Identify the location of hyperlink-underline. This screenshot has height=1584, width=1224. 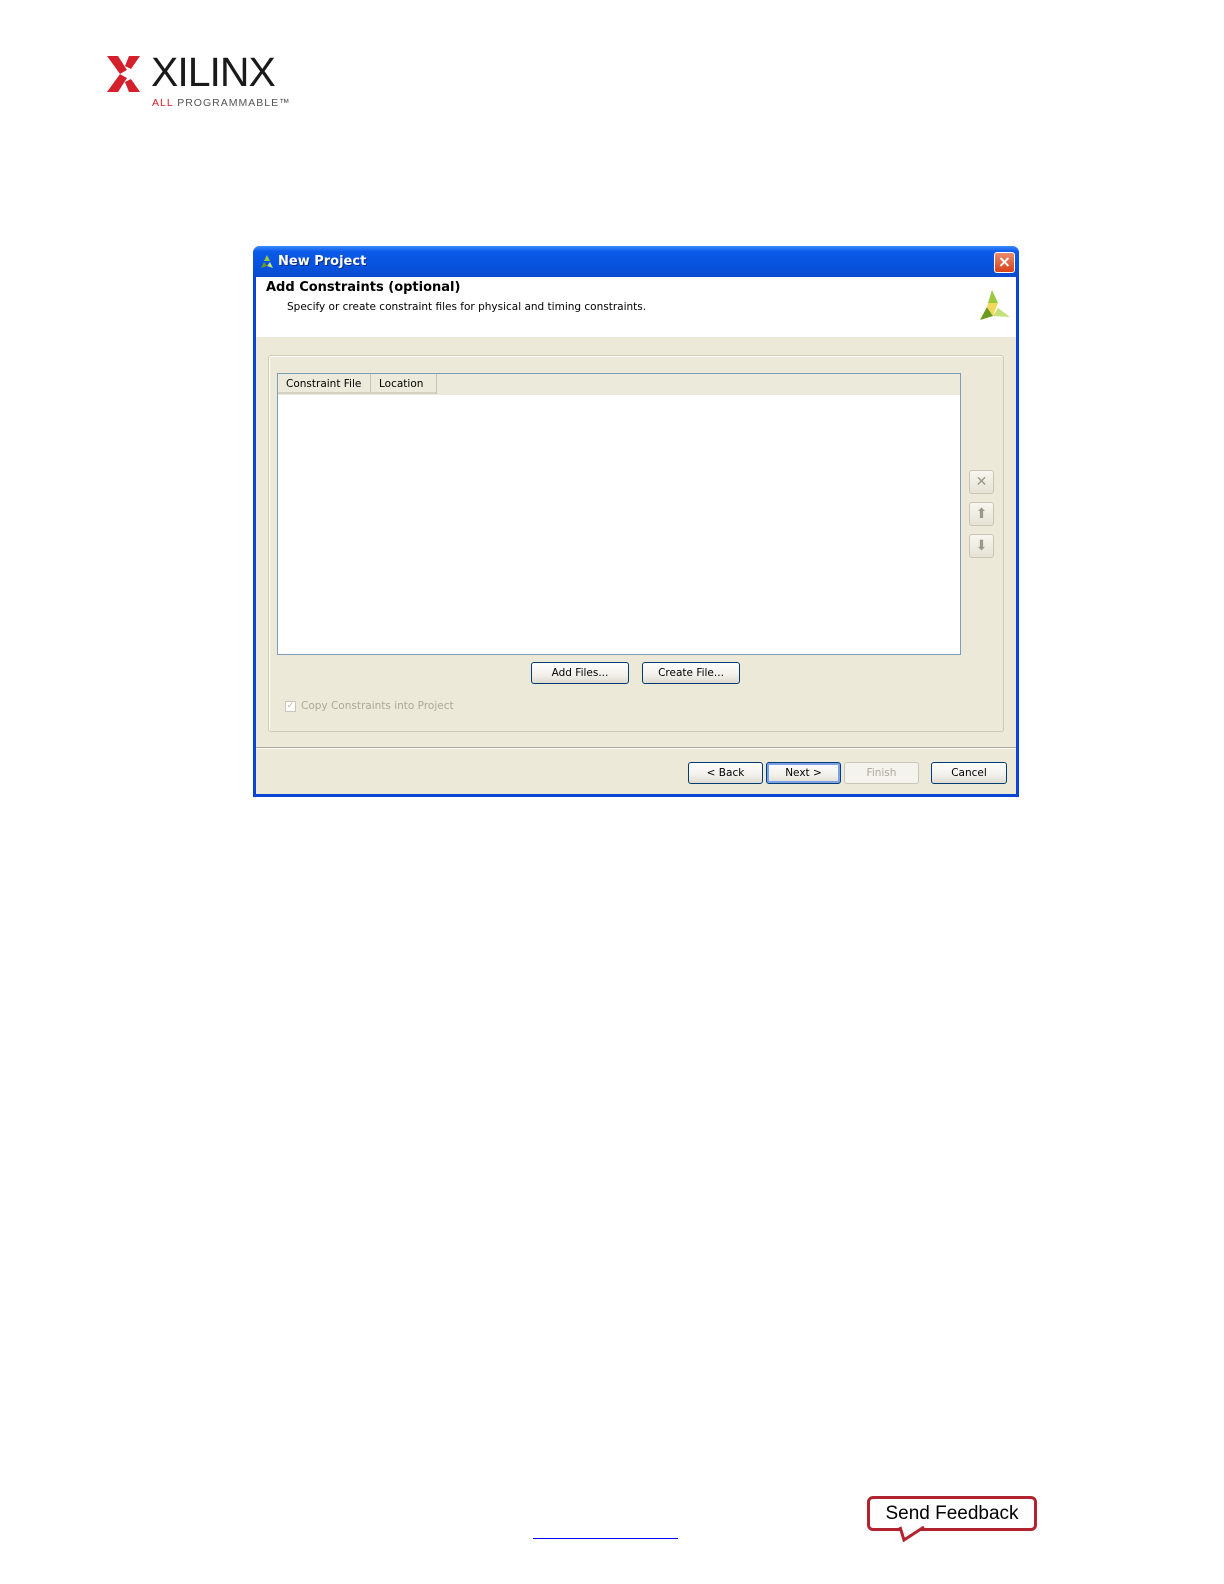
(605, 1538).